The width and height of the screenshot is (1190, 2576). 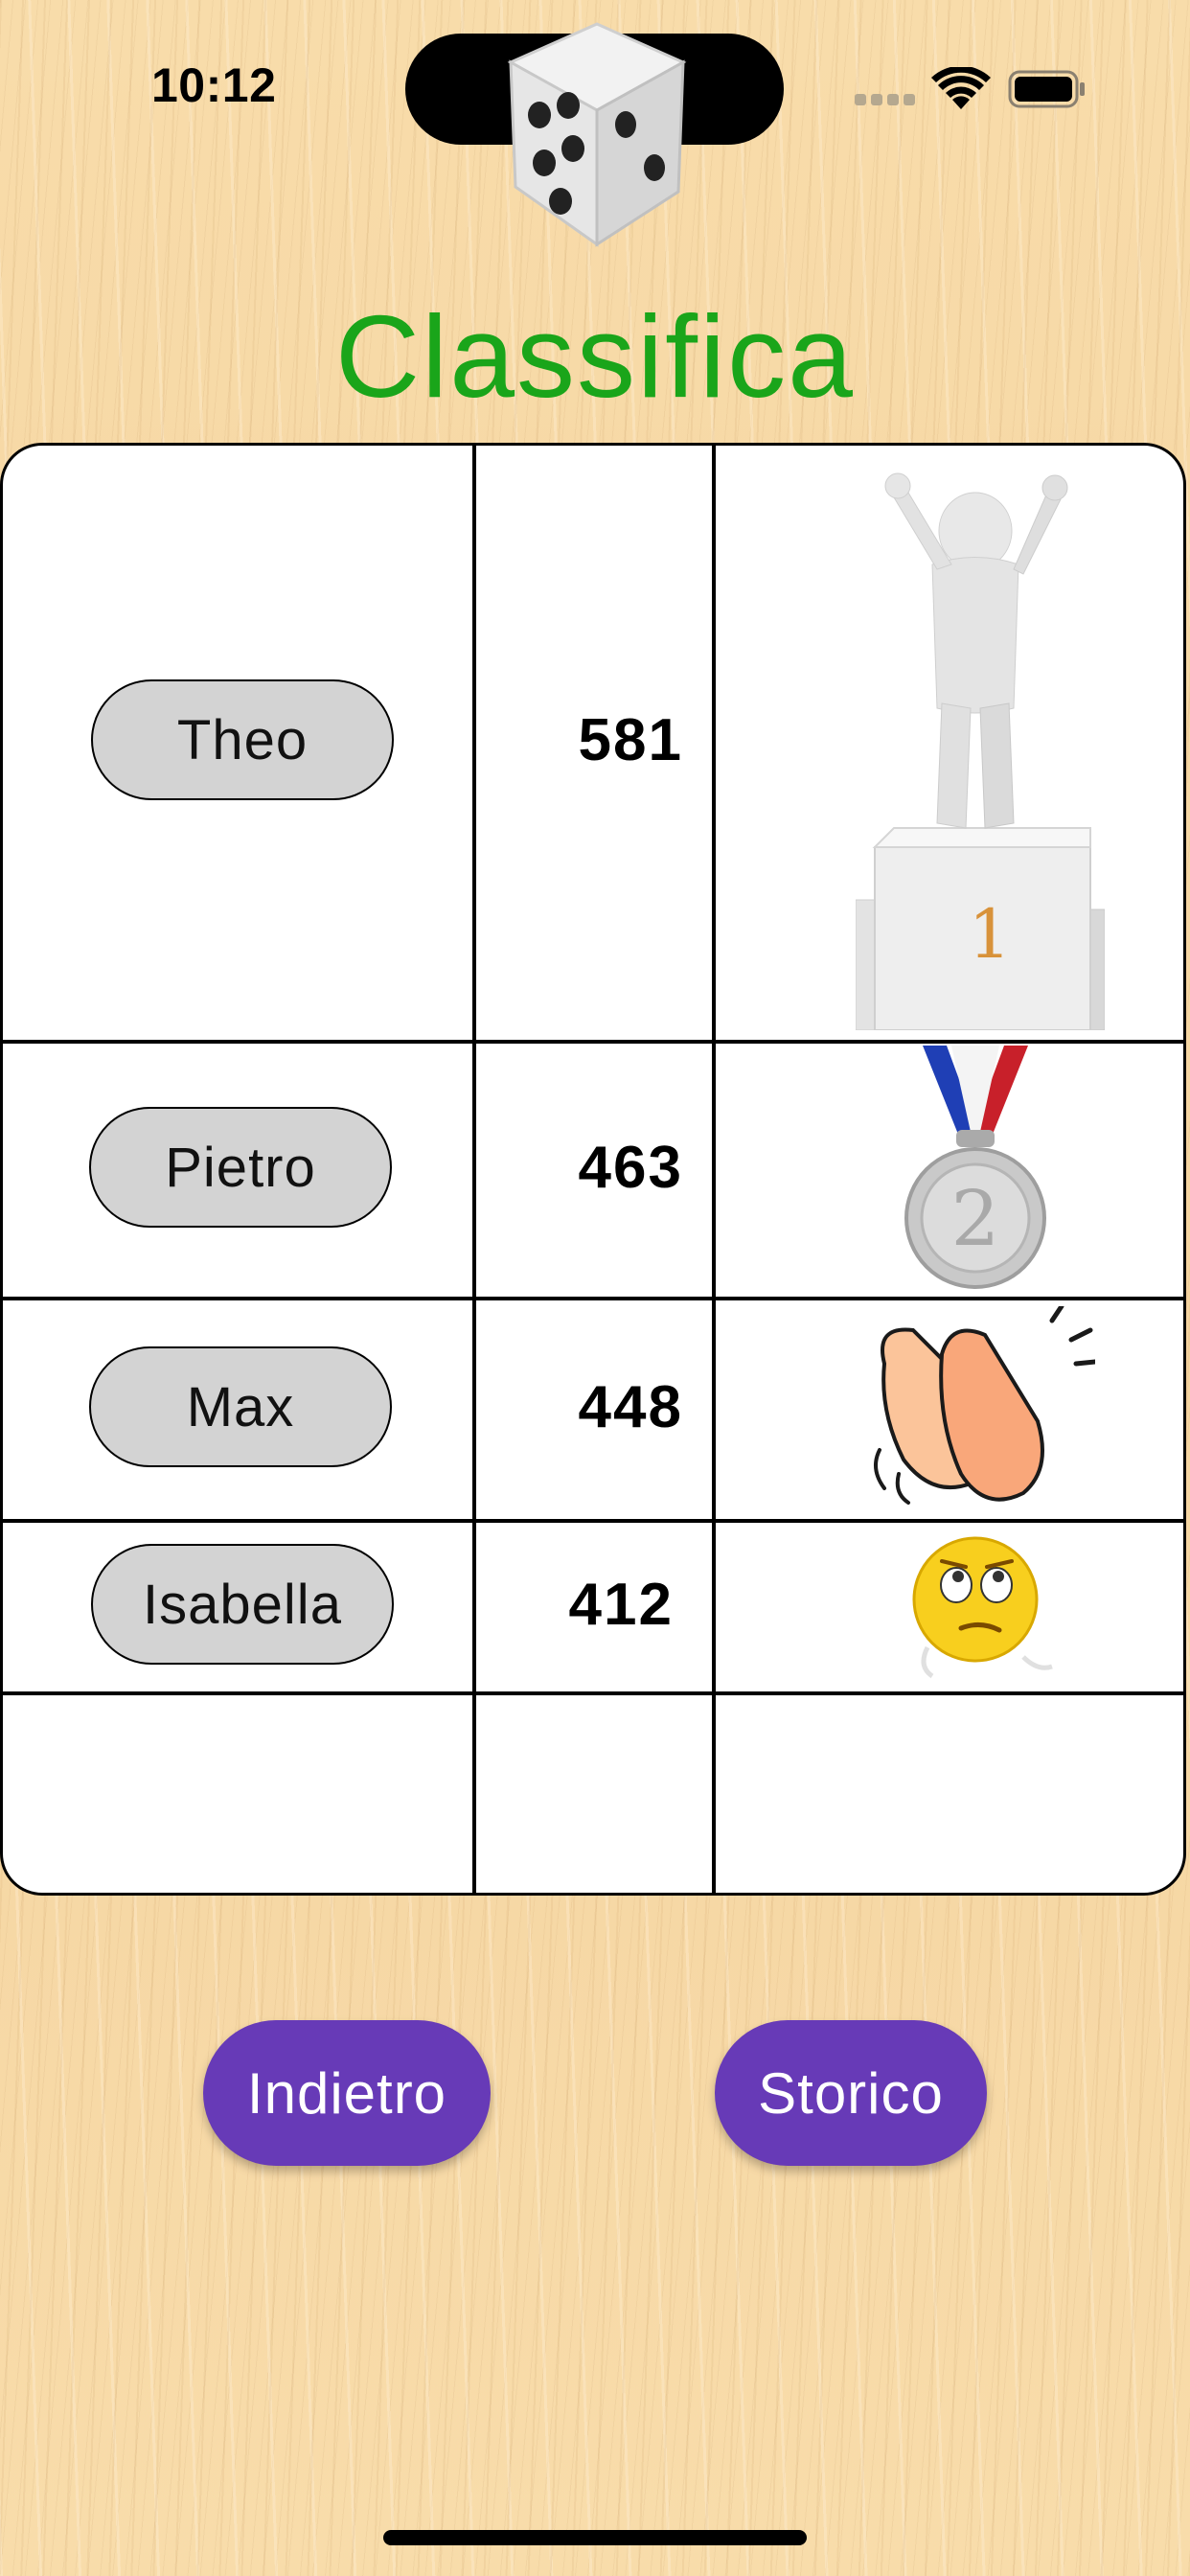 I want to click on table-row: Max 448, so click(x=593, y=1408).